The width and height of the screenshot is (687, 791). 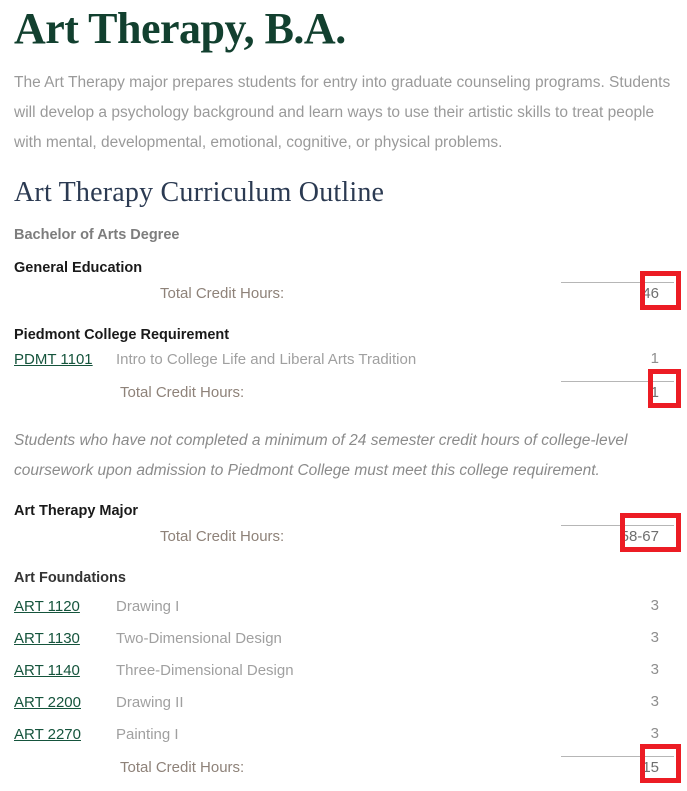 What do you see at coordinates (148, 606) in the screenshot?
I see `course-title: Drawing I` at bounding box center [148, 606].